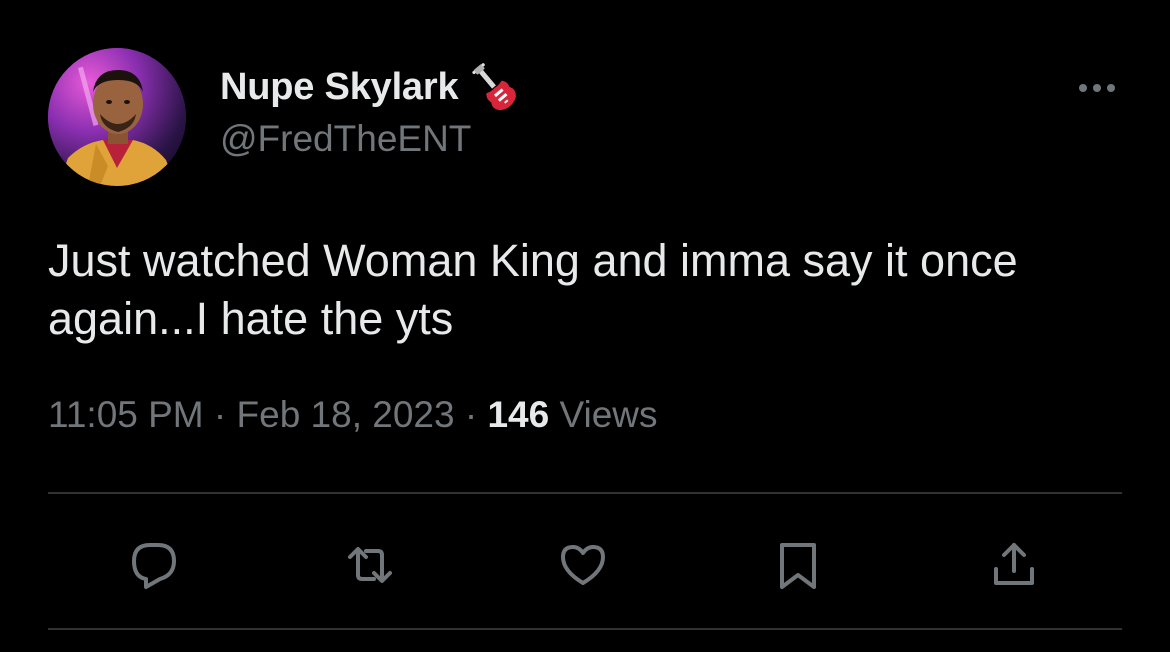  I want to click on tweet-date: Feb 18, 2023, so click(346, 414).